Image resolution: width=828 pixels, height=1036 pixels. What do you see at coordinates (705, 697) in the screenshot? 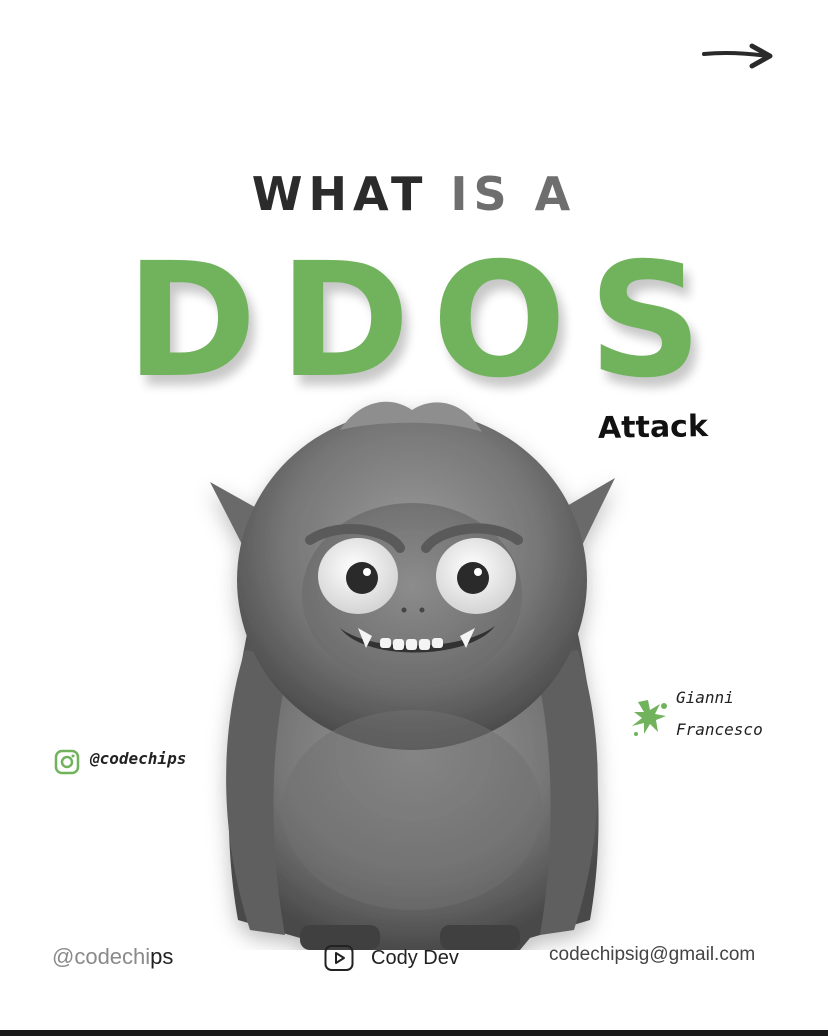
I see `author-first-name: Gianni` at bounding box center [705, 697].